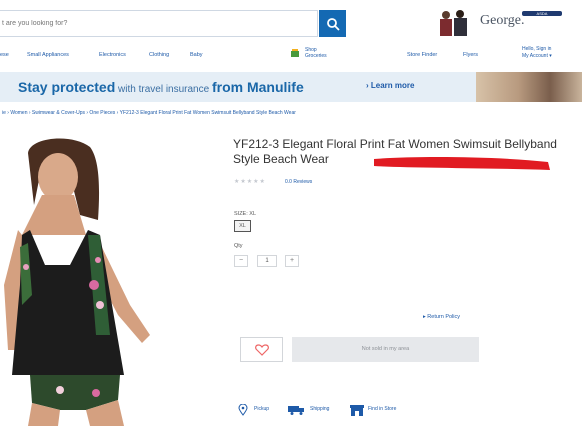 Image resolution: width=582 pixels, height=426 pixels. What do you see at coordinates (250, 182) in the screenshot?
I see `rating-stars: ★★★★★` at bounding box center [250, 182].